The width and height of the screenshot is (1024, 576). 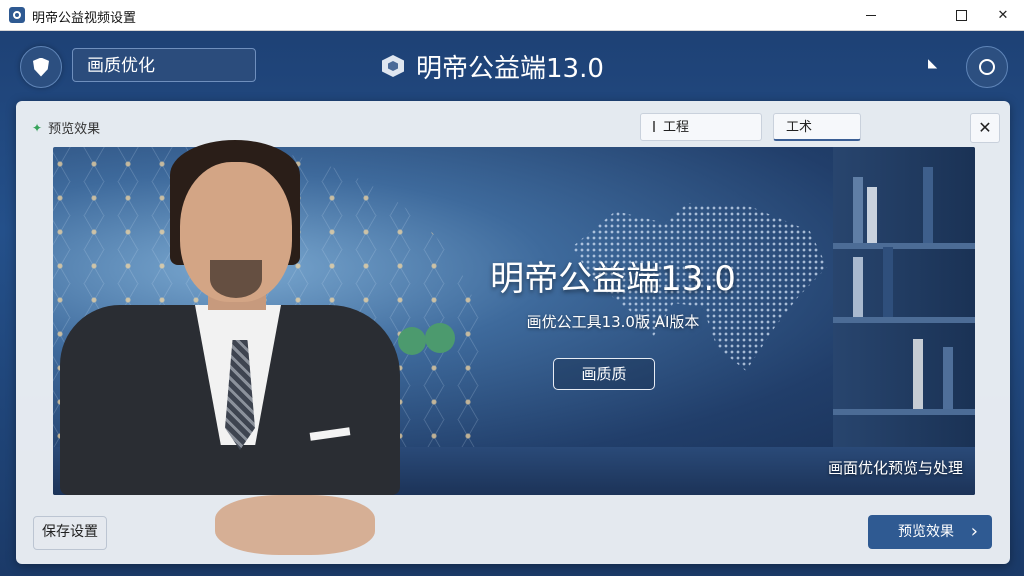 I want to click on hands, so click(x=295, y=525).